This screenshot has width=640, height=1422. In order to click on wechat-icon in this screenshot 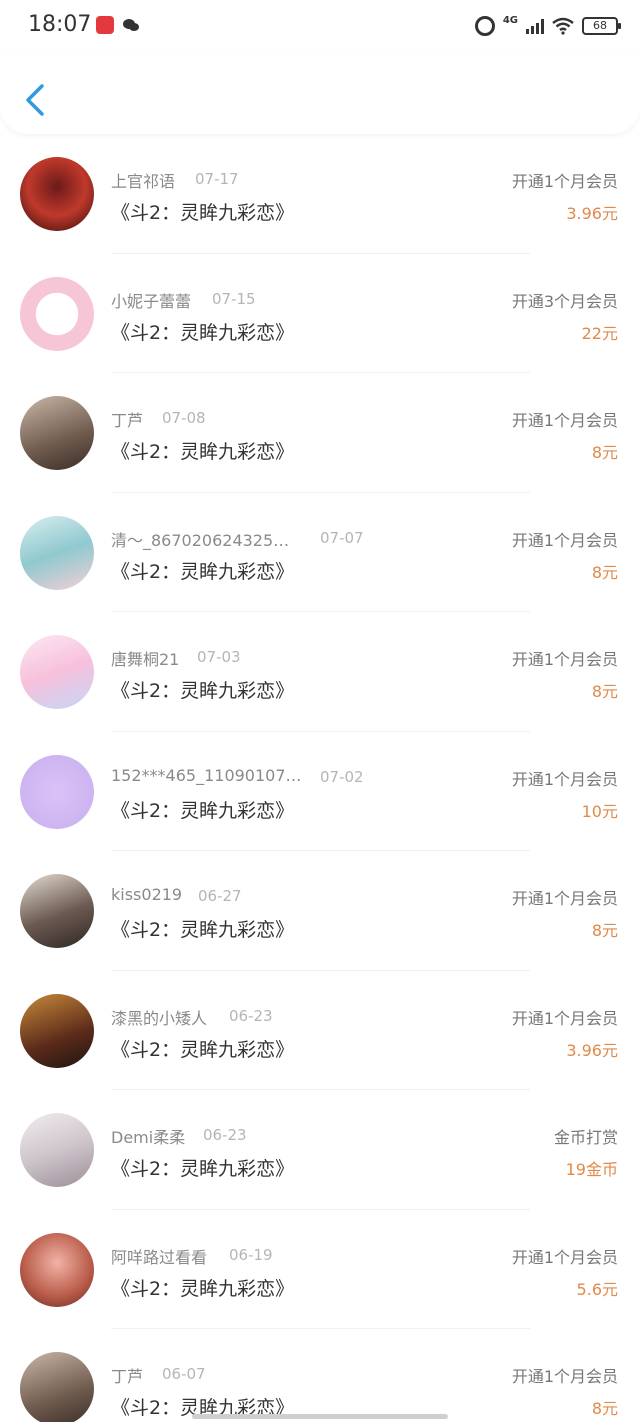, I will do `click(131, 25)`.